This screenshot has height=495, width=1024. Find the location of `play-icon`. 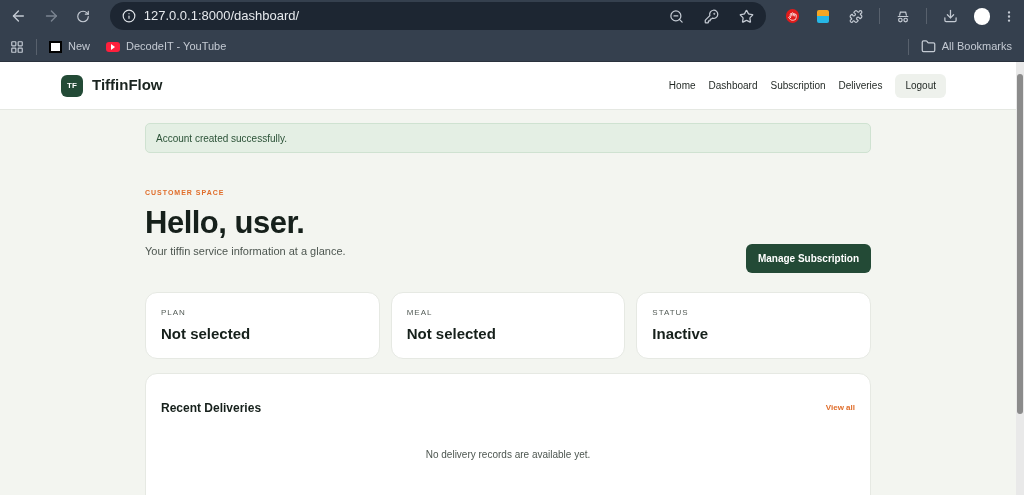

play-icon is located at coordinates (113, 46).